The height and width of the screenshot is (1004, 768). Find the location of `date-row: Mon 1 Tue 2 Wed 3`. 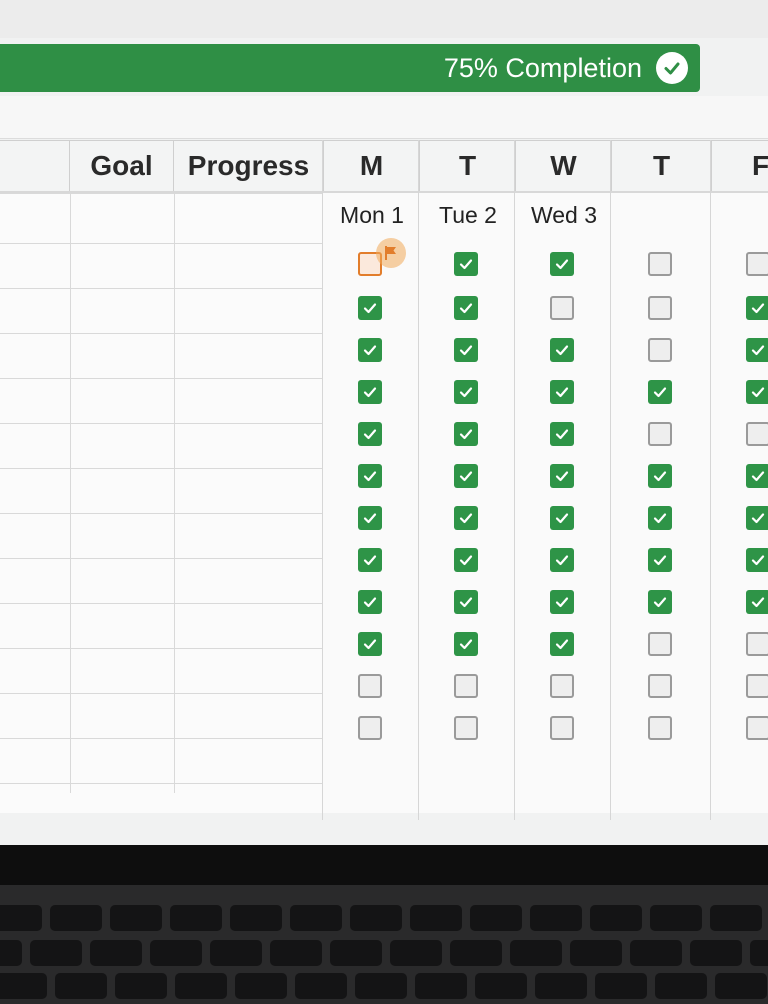

date-row: Mon 1 Tue 2 Wed 3 is located at coordinates (384, 218).